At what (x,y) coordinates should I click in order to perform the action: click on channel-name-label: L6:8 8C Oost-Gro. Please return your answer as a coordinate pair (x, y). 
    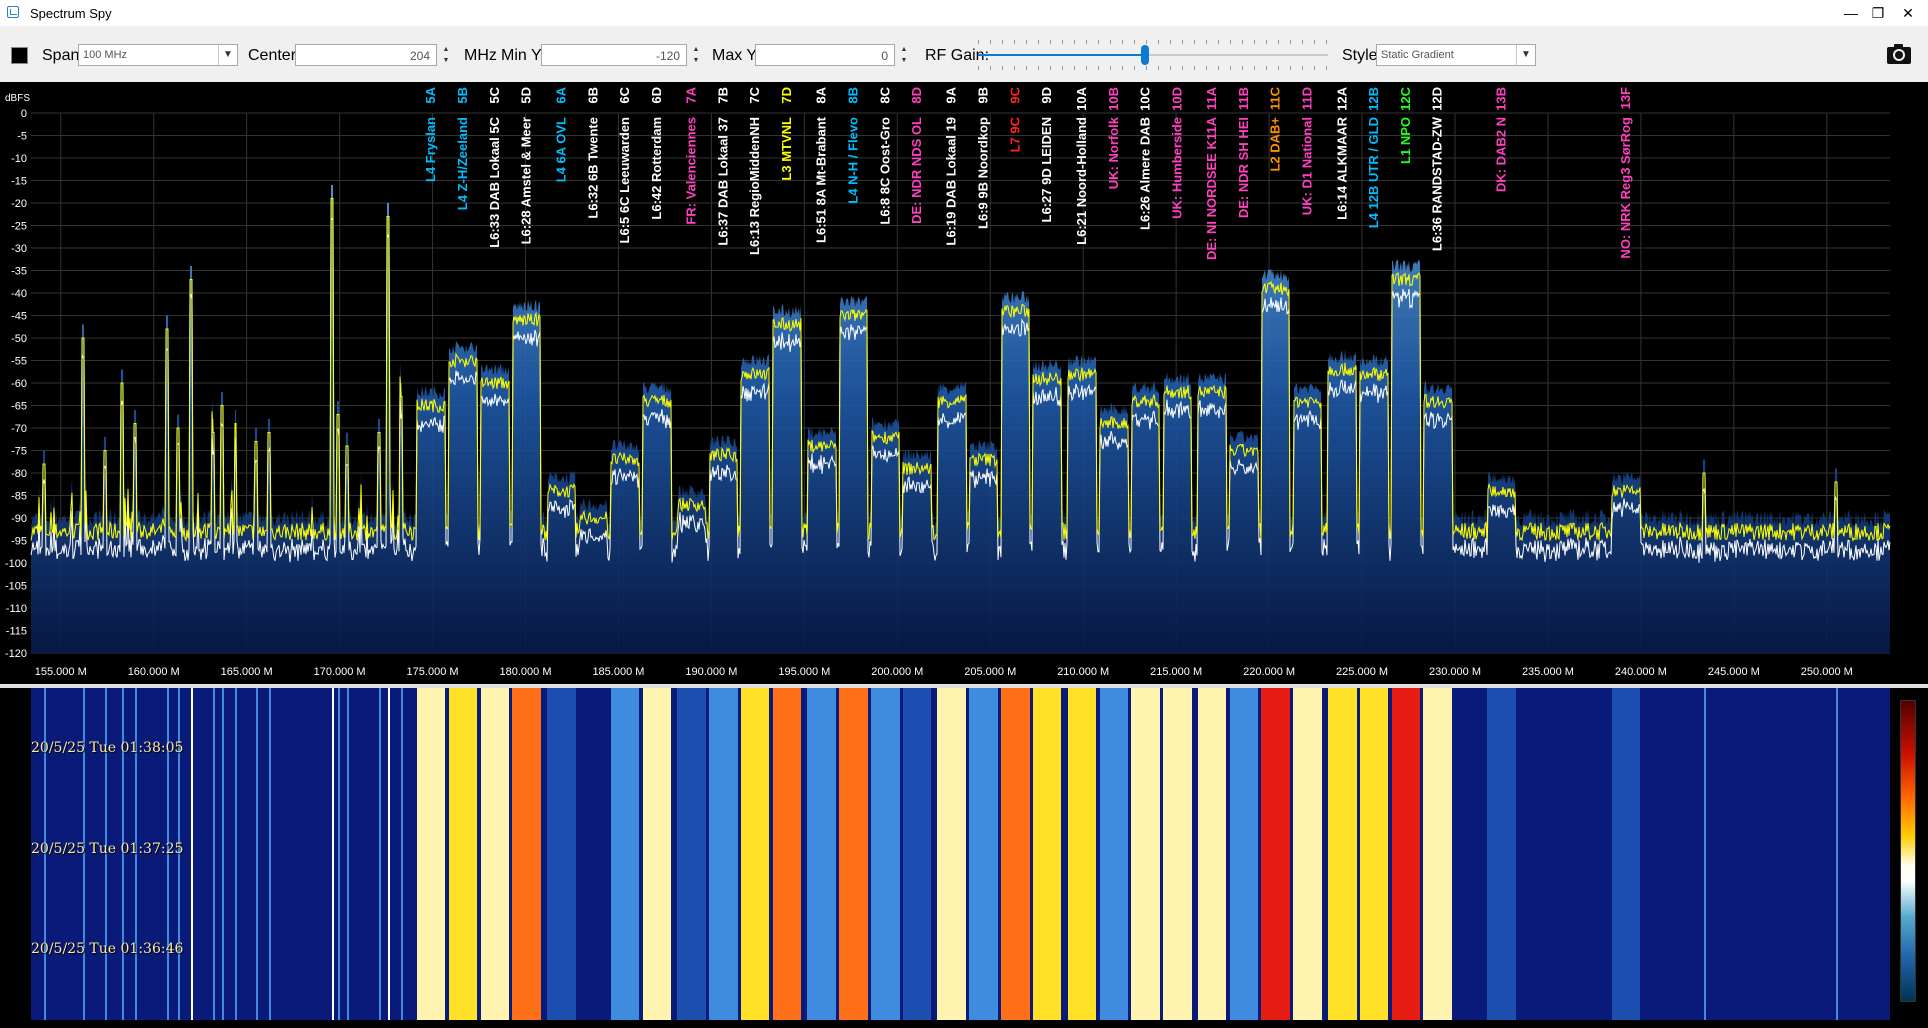
    Looking at the image, I should click on (884, 171).